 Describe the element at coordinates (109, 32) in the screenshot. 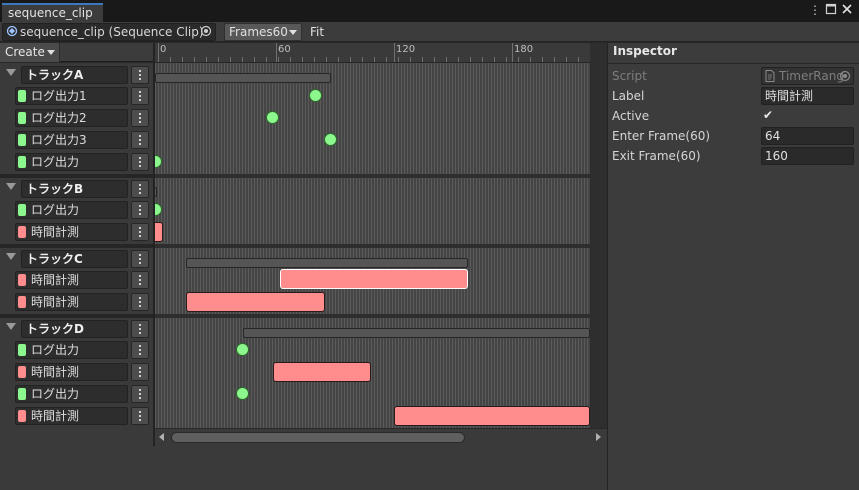

I see `asset-object-field: sequence_clip (Sequence Clip)` at that location.